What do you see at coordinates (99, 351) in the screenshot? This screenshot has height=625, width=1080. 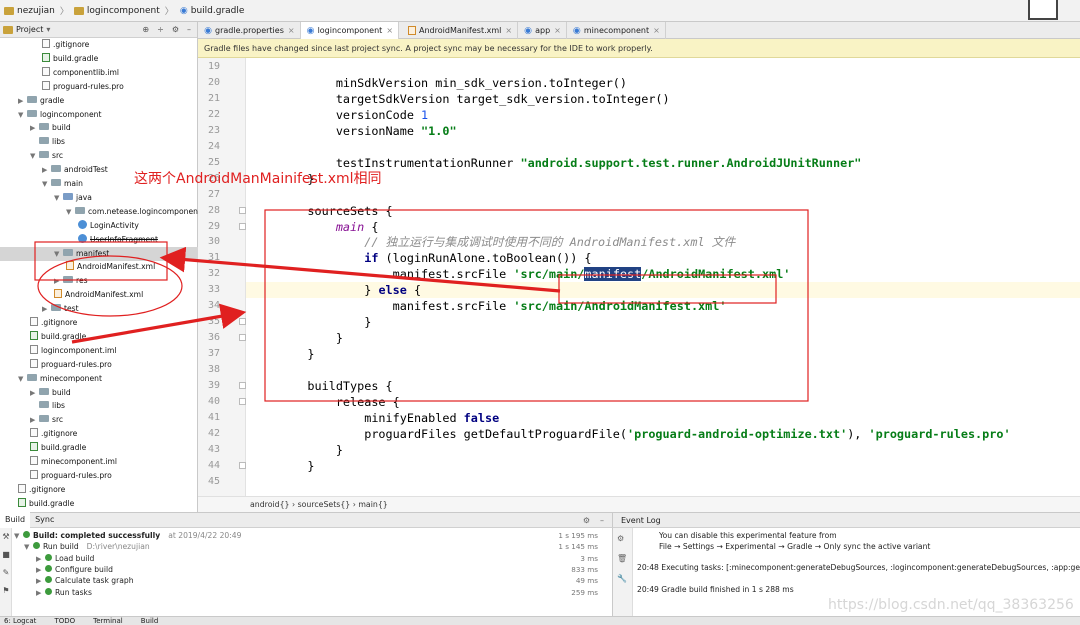 I see `tree-item: logincomponent.iml` at bounding box center [99, 351].